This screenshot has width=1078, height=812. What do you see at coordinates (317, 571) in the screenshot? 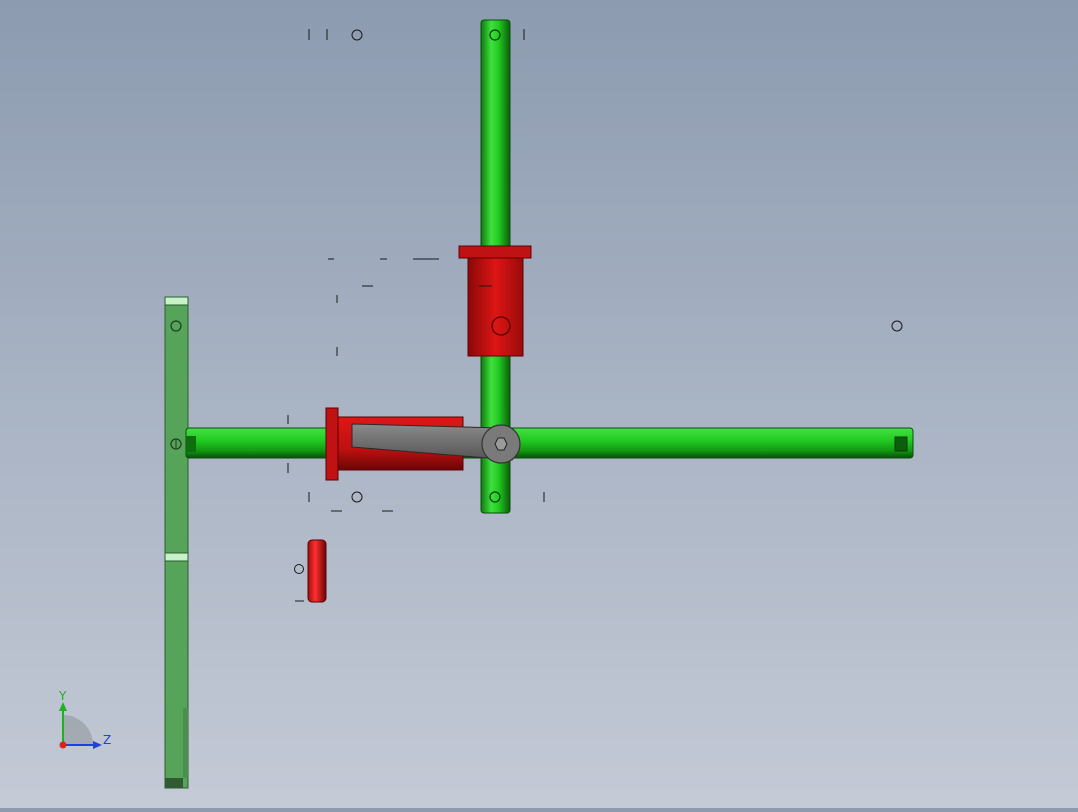
I see `red-disc` at bounding box center [317, 571].